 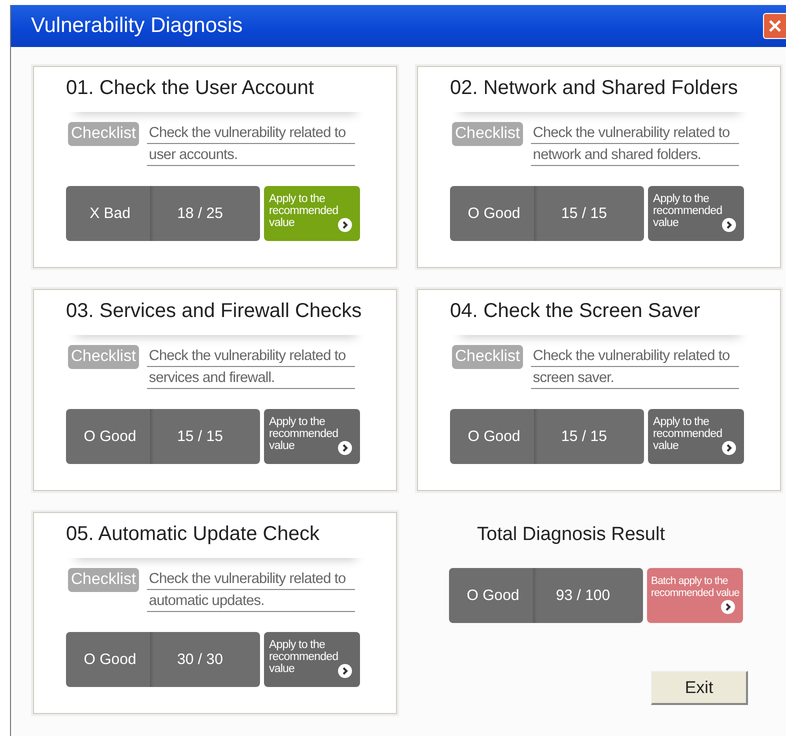 I want to click on score-text: 18 / 25, so click(x=200, y=213).